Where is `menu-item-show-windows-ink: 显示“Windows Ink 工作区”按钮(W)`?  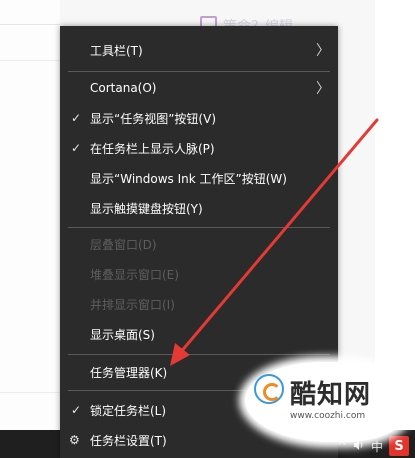
menu-item-show-windows-ink: 显示“Windows Ink 工作区”按钮(W) is located at coordinates (199, 178).